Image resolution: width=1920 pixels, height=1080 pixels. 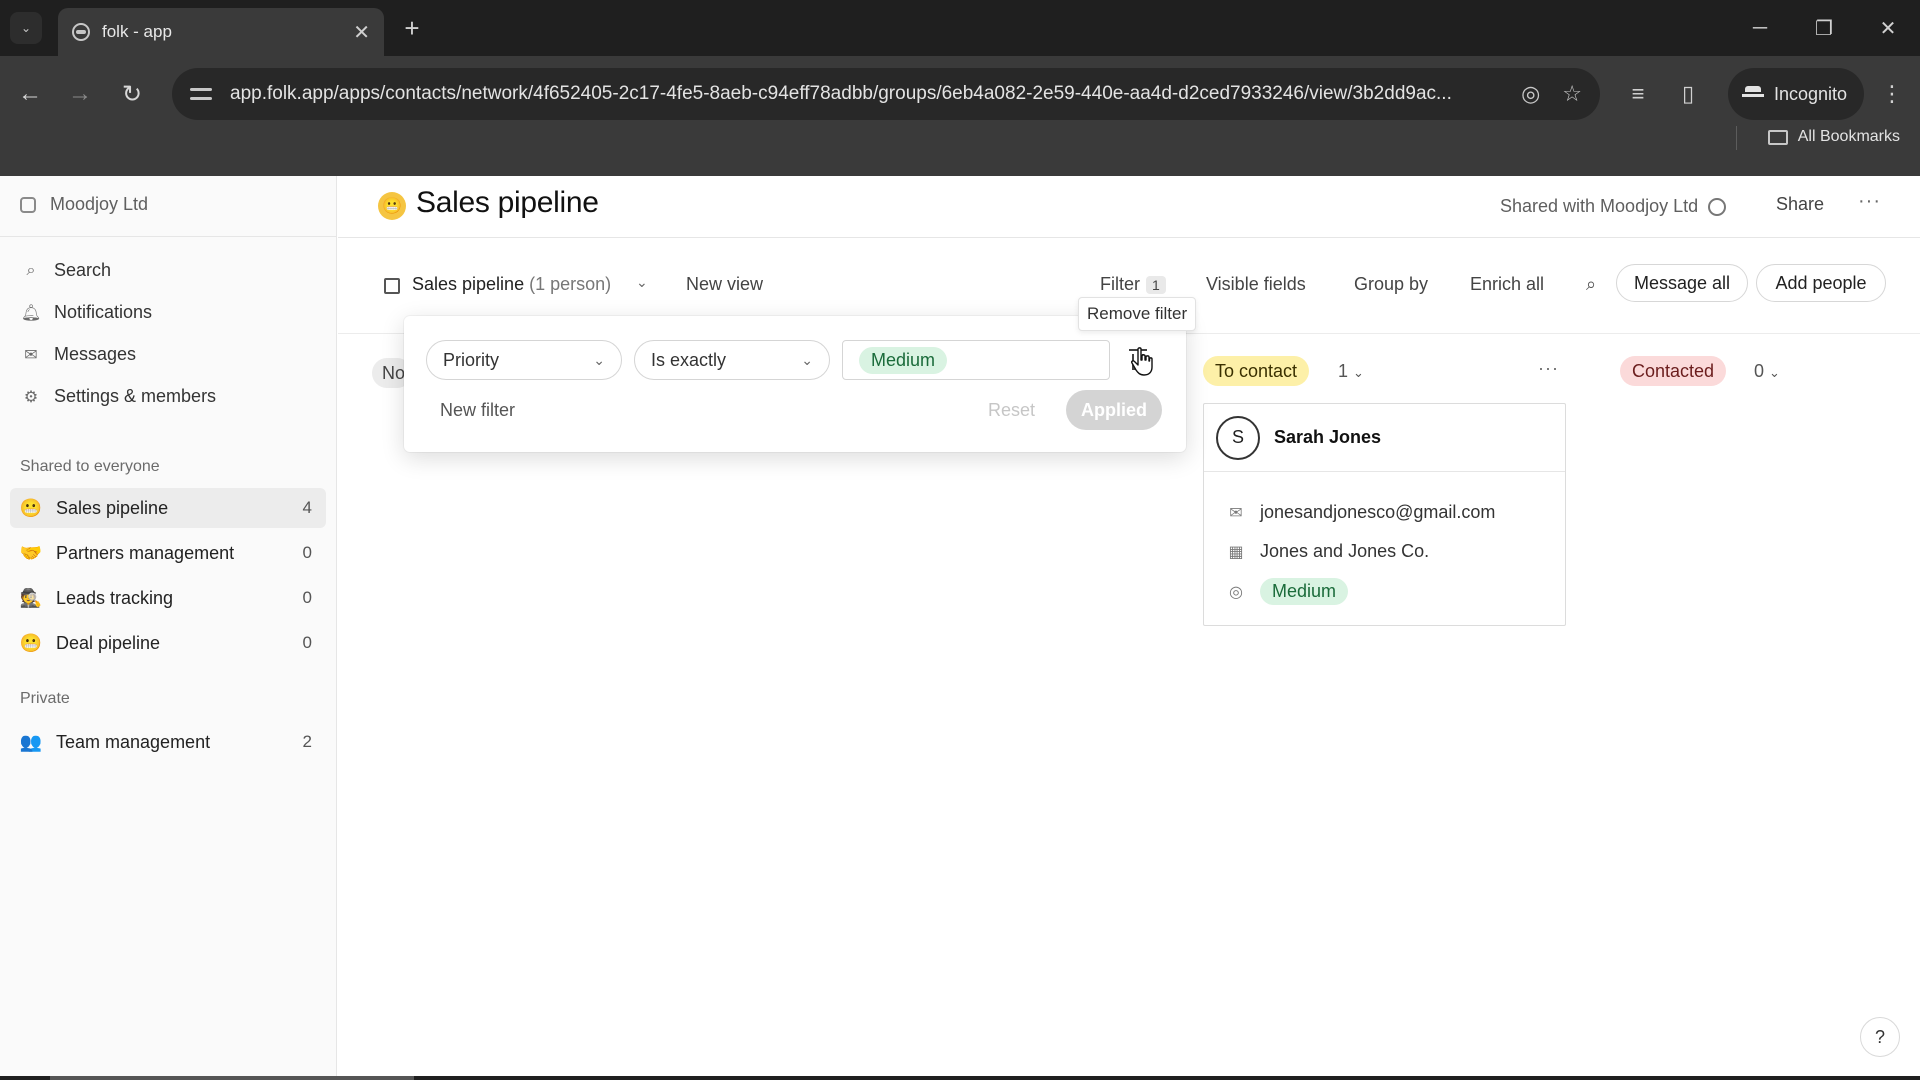 I want to click on side-panel-icon: ▯, so click(x=1688, y=94).